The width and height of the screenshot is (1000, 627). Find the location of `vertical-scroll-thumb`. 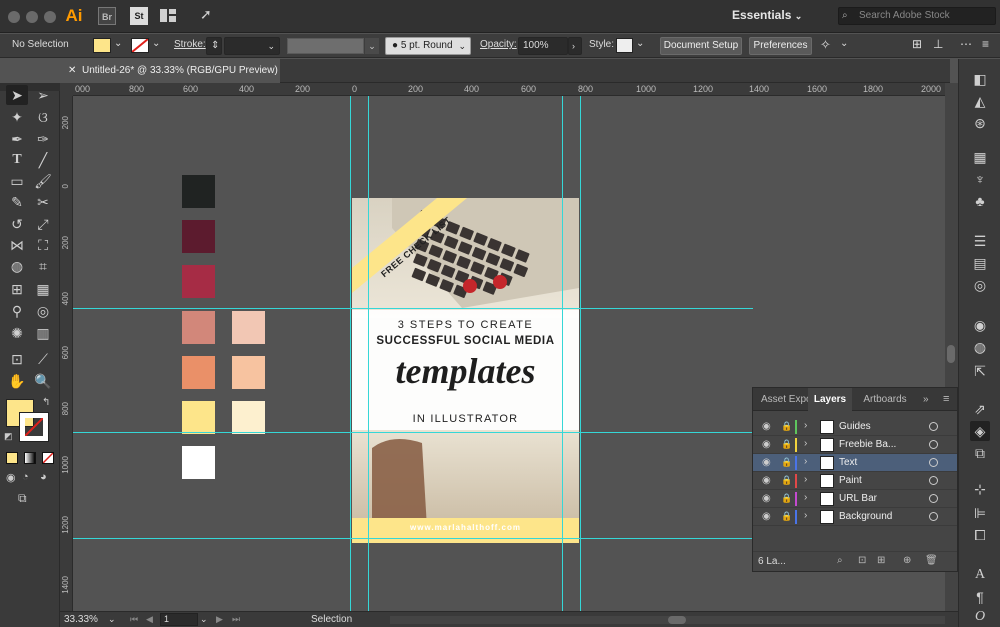

vertical-scroll-thumb is located at coordinates (951, 354).